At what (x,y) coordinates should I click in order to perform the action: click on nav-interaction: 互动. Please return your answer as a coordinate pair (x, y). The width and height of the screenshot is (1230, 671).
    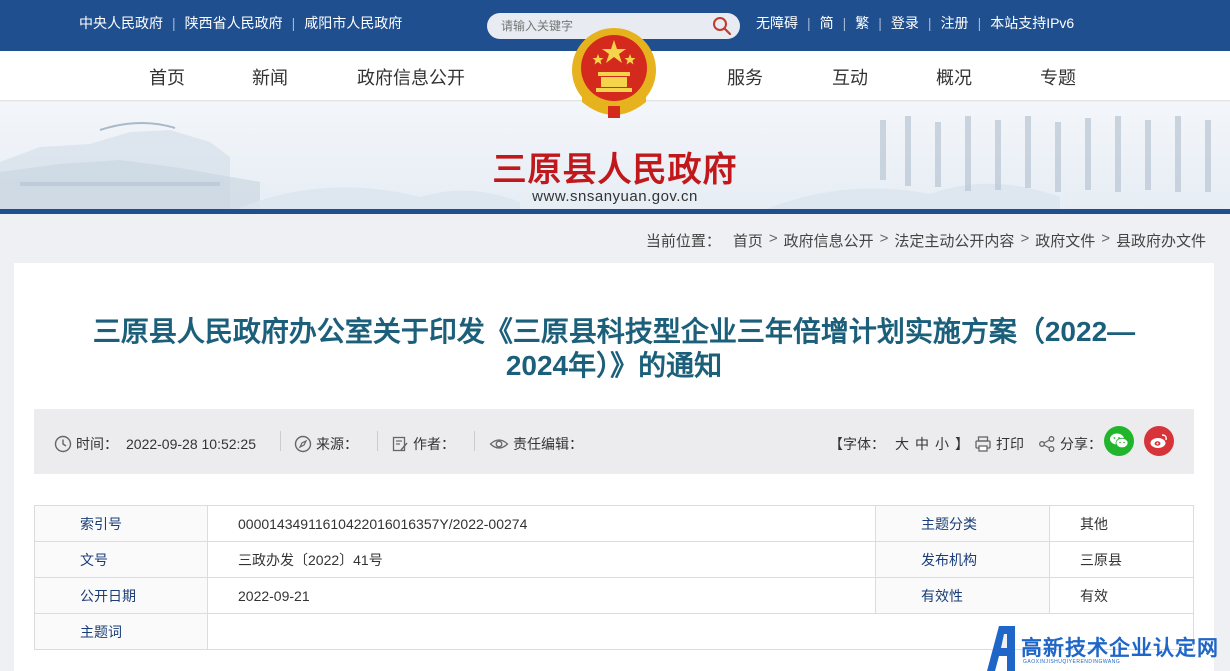
    Looking at the image, I should click on (850, 77).